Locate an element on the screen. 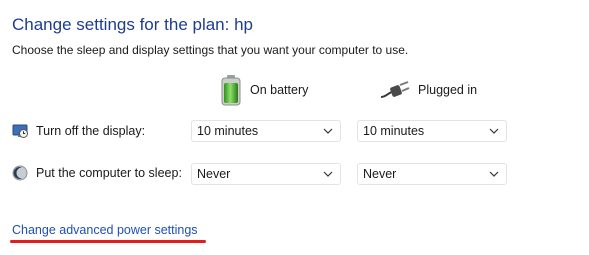 This screenshot has height=255, width=589. sleep-battery-select: Never is located at coordinates (266, 174).